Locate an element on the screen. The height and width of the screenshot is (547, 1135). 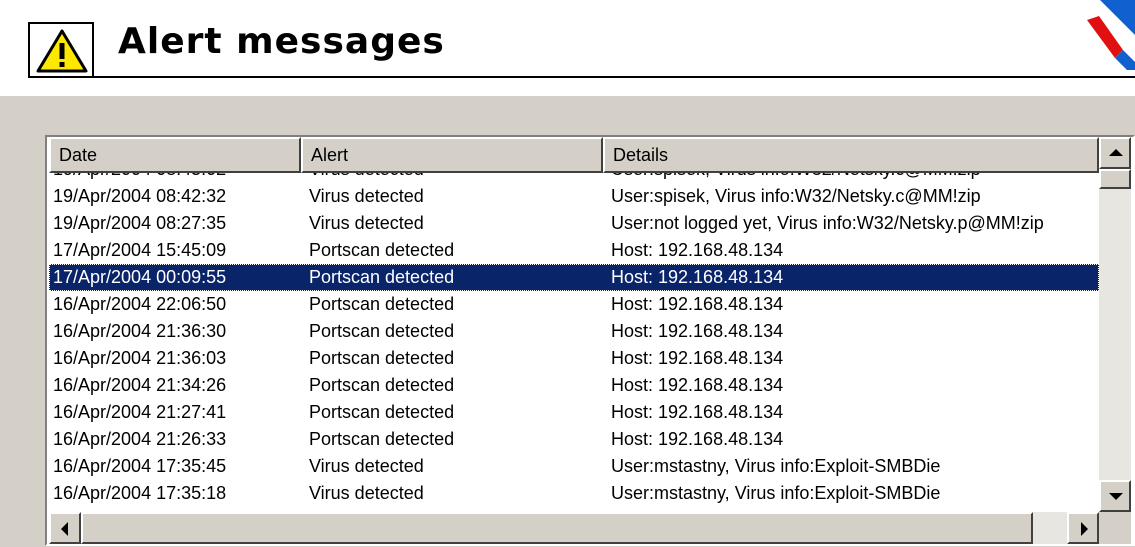
cell-date: 16/Apr/2004 22:06:50 is located at coordinates (140, 304).